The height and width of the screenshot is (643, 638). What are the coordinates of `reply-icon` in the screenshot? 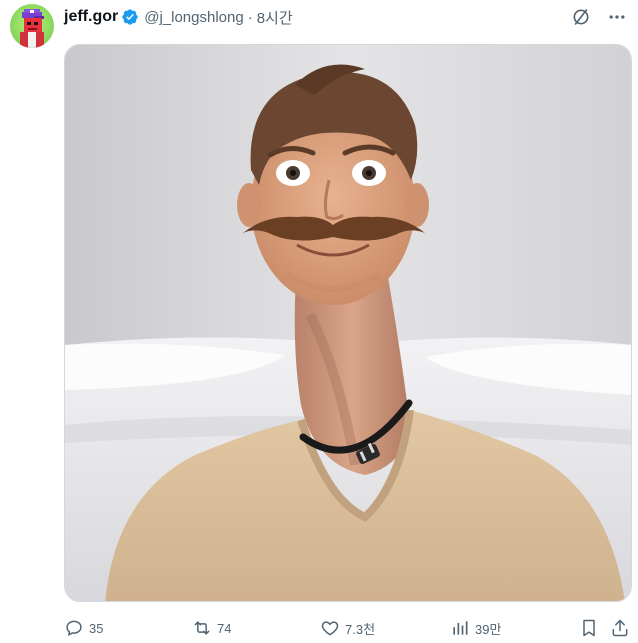 It's located at (74, 628).